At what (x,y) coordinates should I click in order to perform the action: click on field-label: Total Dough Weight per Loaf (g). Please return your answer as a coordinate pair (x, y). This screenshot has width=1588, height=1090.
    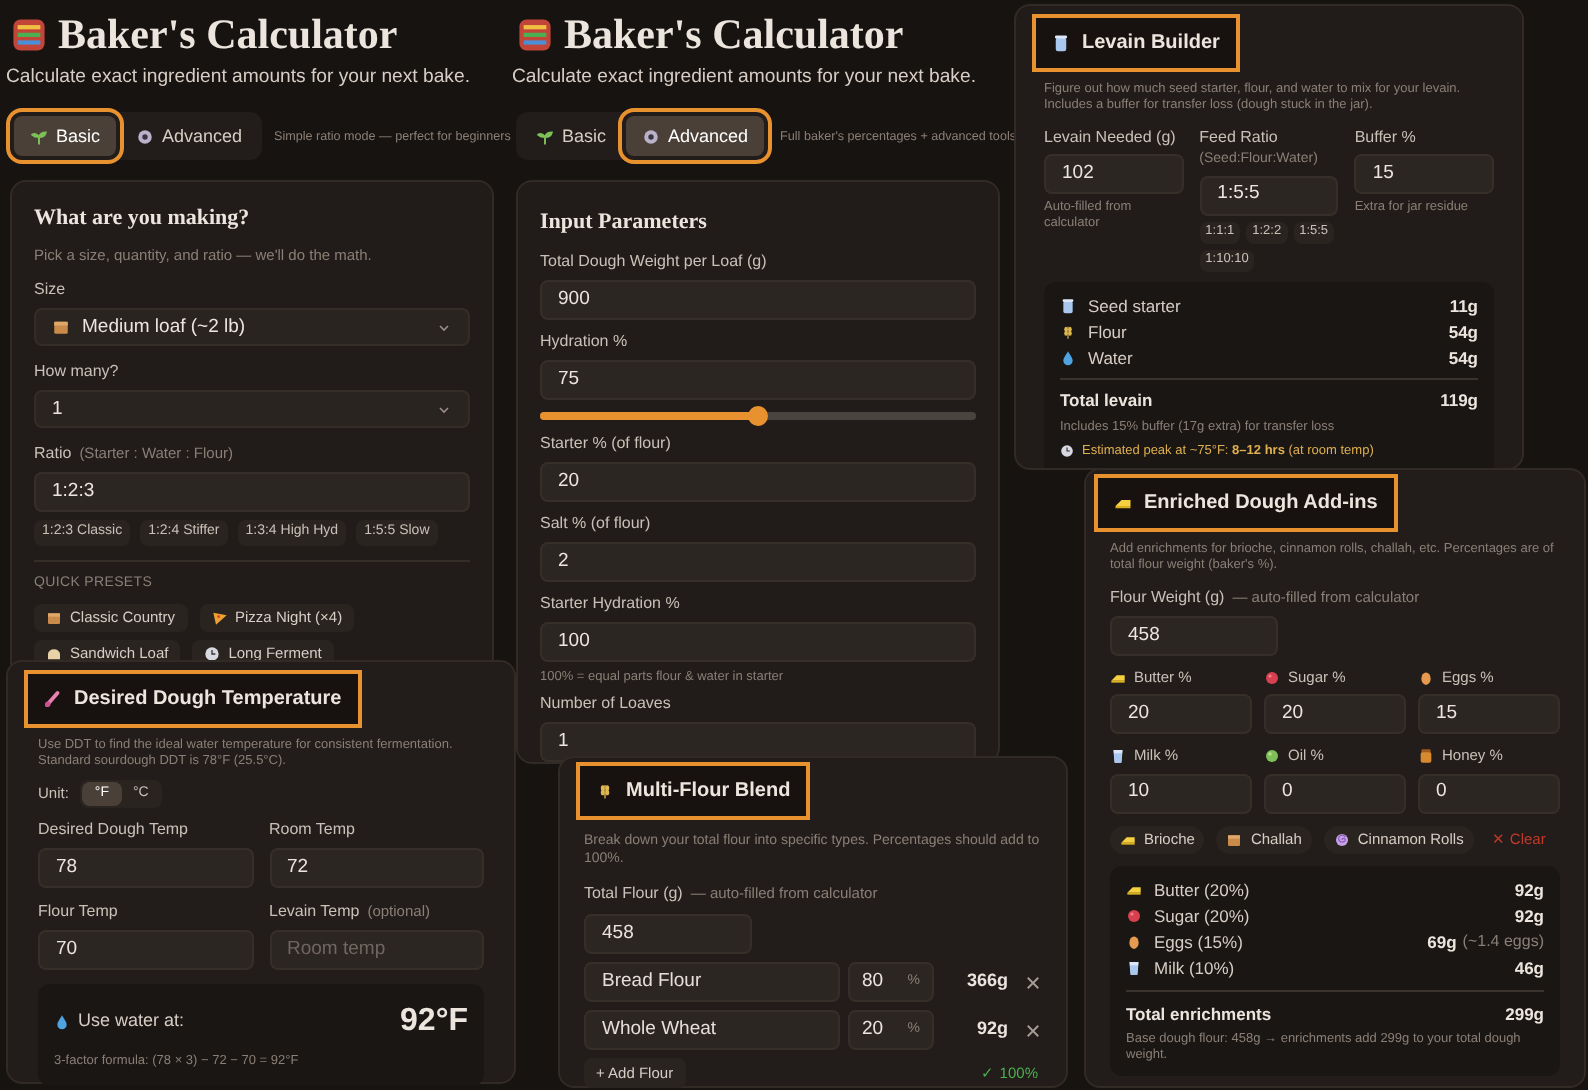
    Looking at the image, I should click on (653, 261).